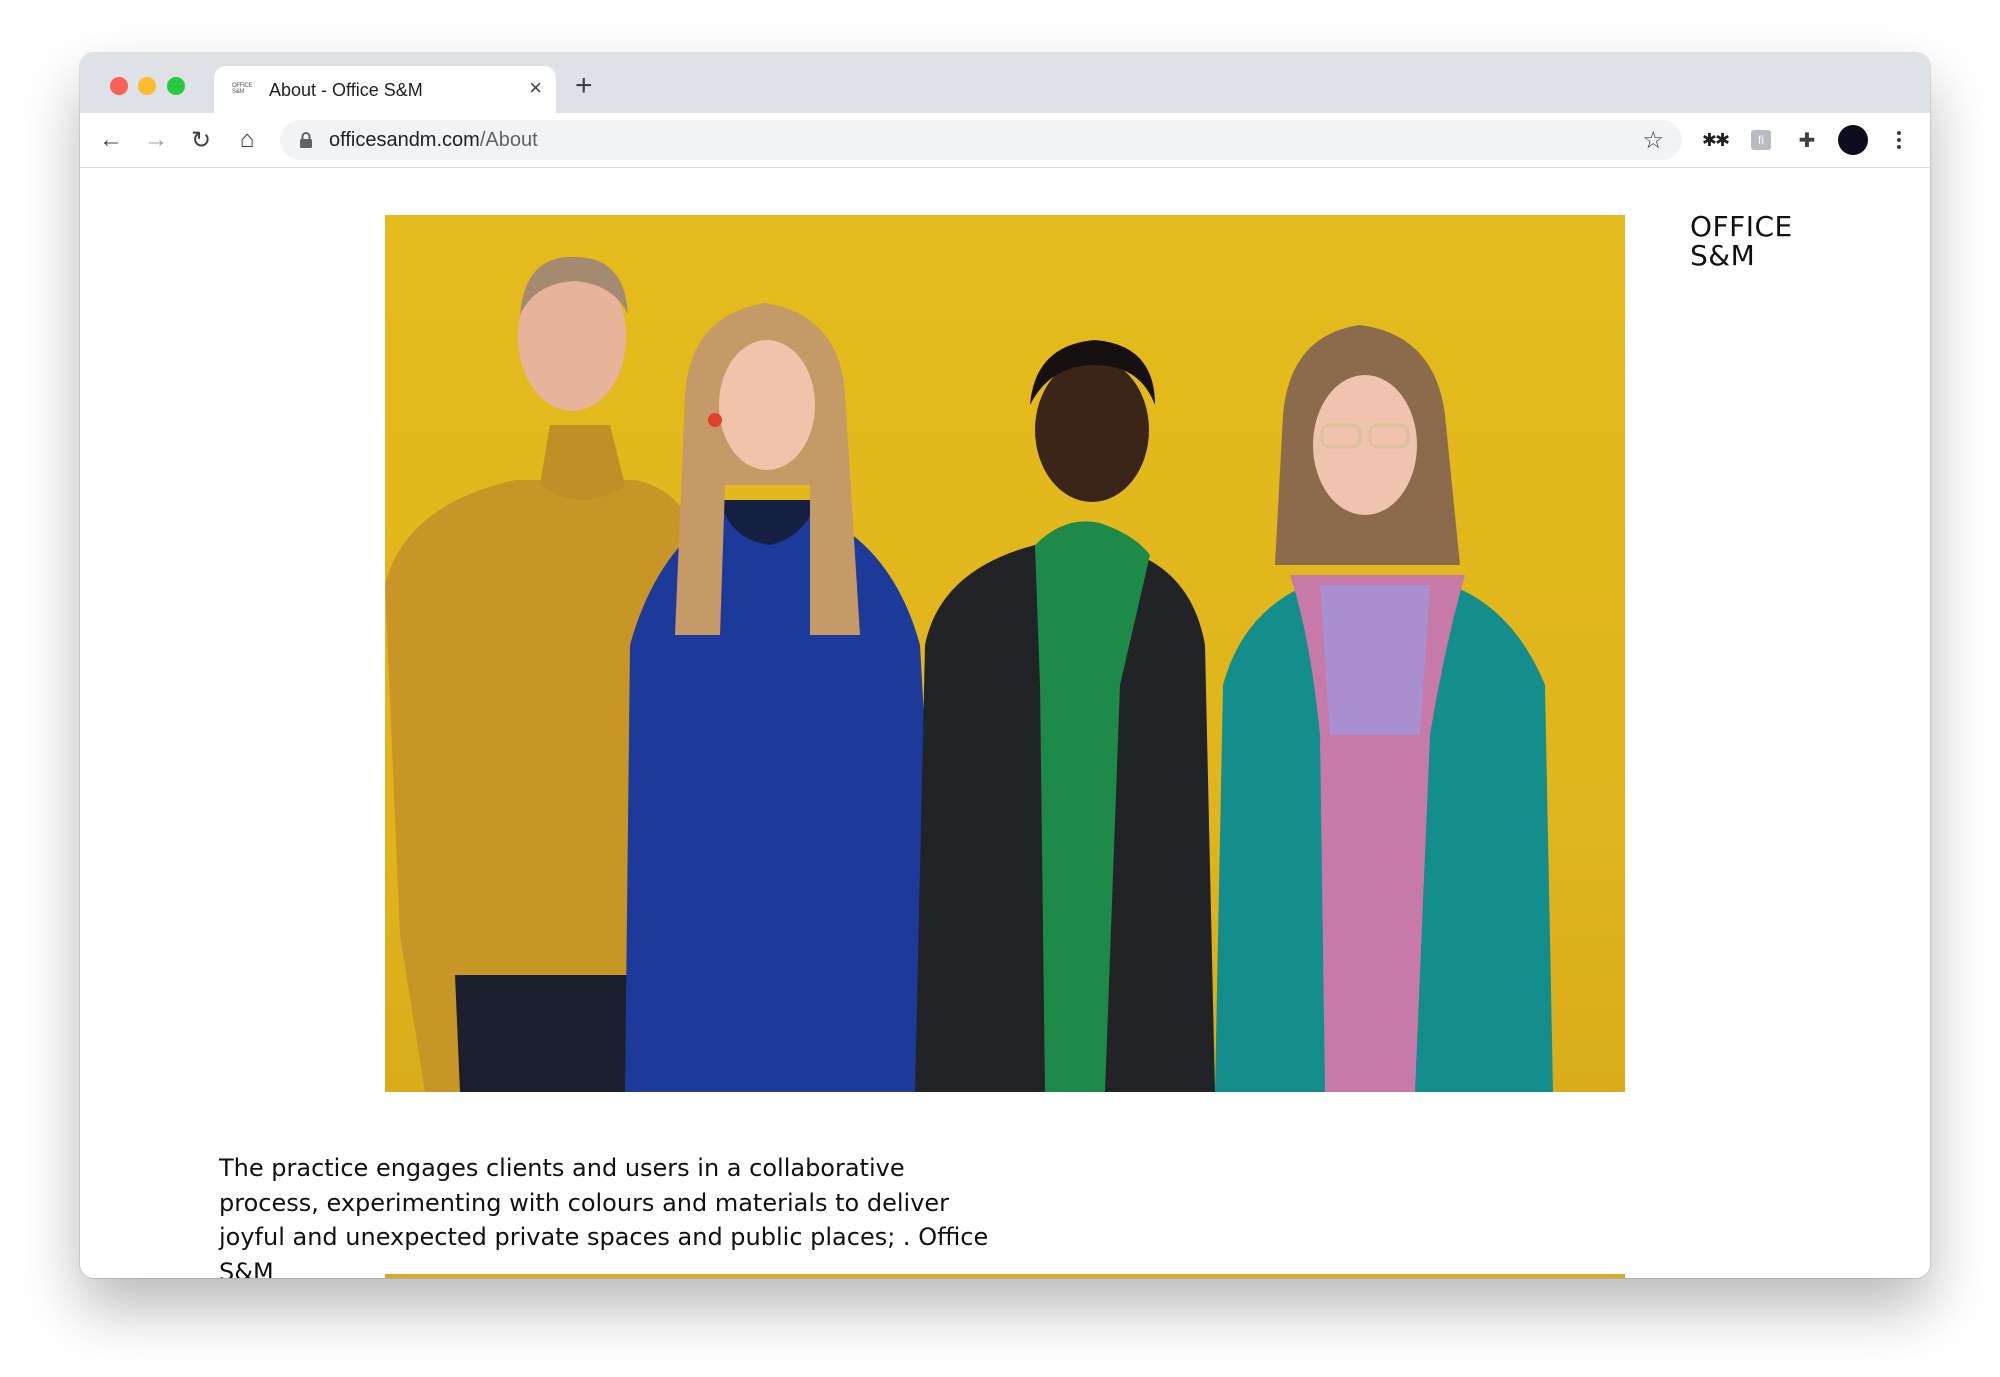  I want to click on minimize-window-button, so click(147, 86).